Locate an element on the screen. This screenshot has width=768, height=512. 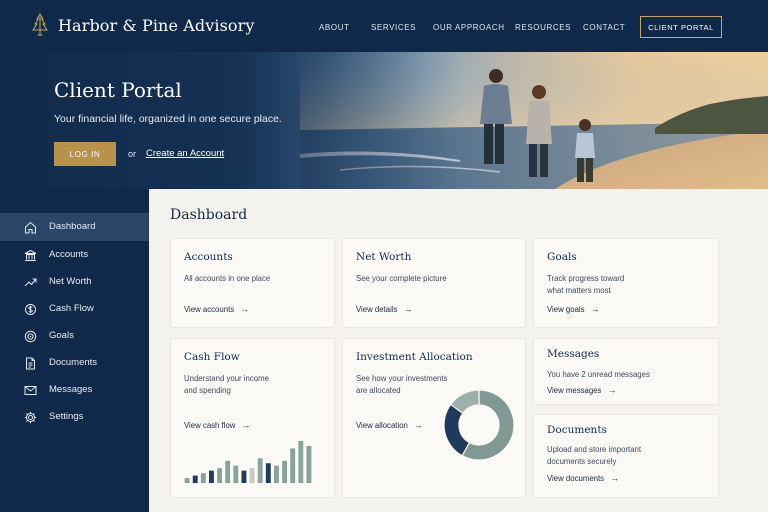
link-label: View allocation is located at coordinates (382, 425).